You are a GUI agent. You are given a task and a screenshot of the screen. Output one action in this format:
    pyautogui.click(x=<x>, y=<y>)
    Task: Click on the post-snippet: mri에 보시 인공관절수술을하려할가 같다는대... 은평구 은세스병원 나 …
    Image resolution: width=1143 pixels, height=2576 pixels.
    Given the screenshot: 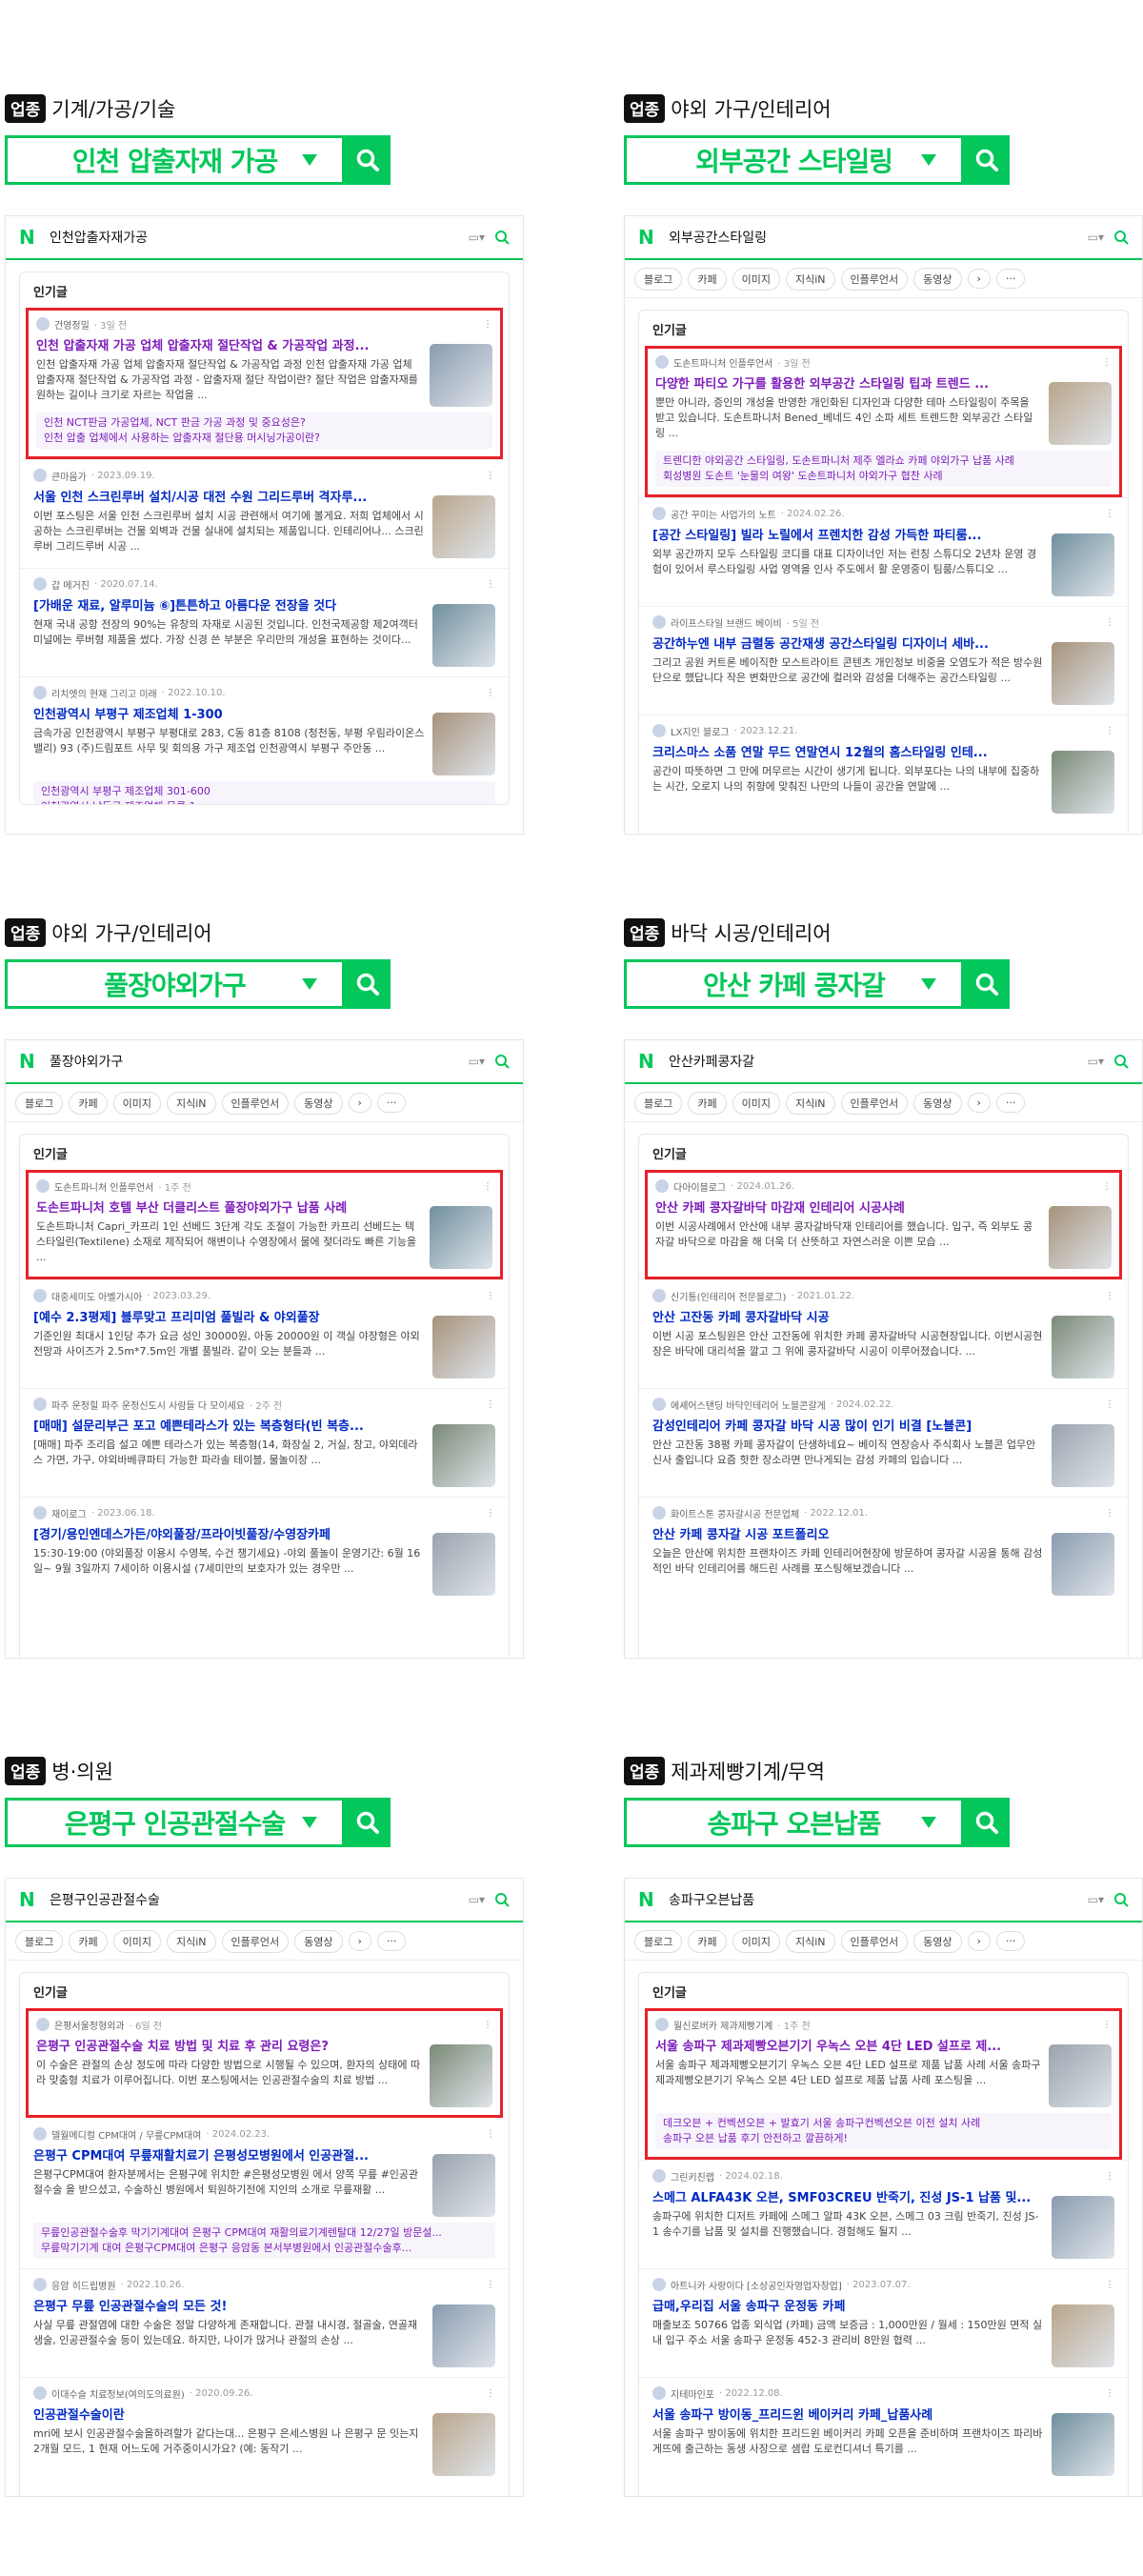 What is the action you would take?
    pyautogui.click(x=229, y=2449)
    